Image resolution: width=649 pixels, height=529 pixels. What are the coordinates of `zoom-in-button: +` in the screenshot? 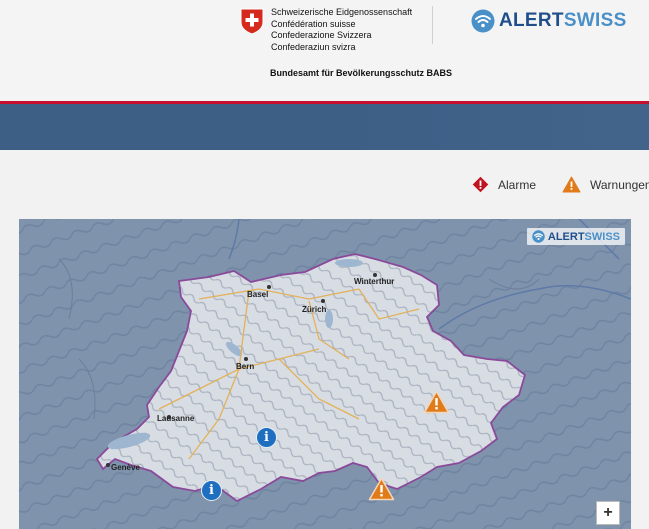 It's located at (608, 513).